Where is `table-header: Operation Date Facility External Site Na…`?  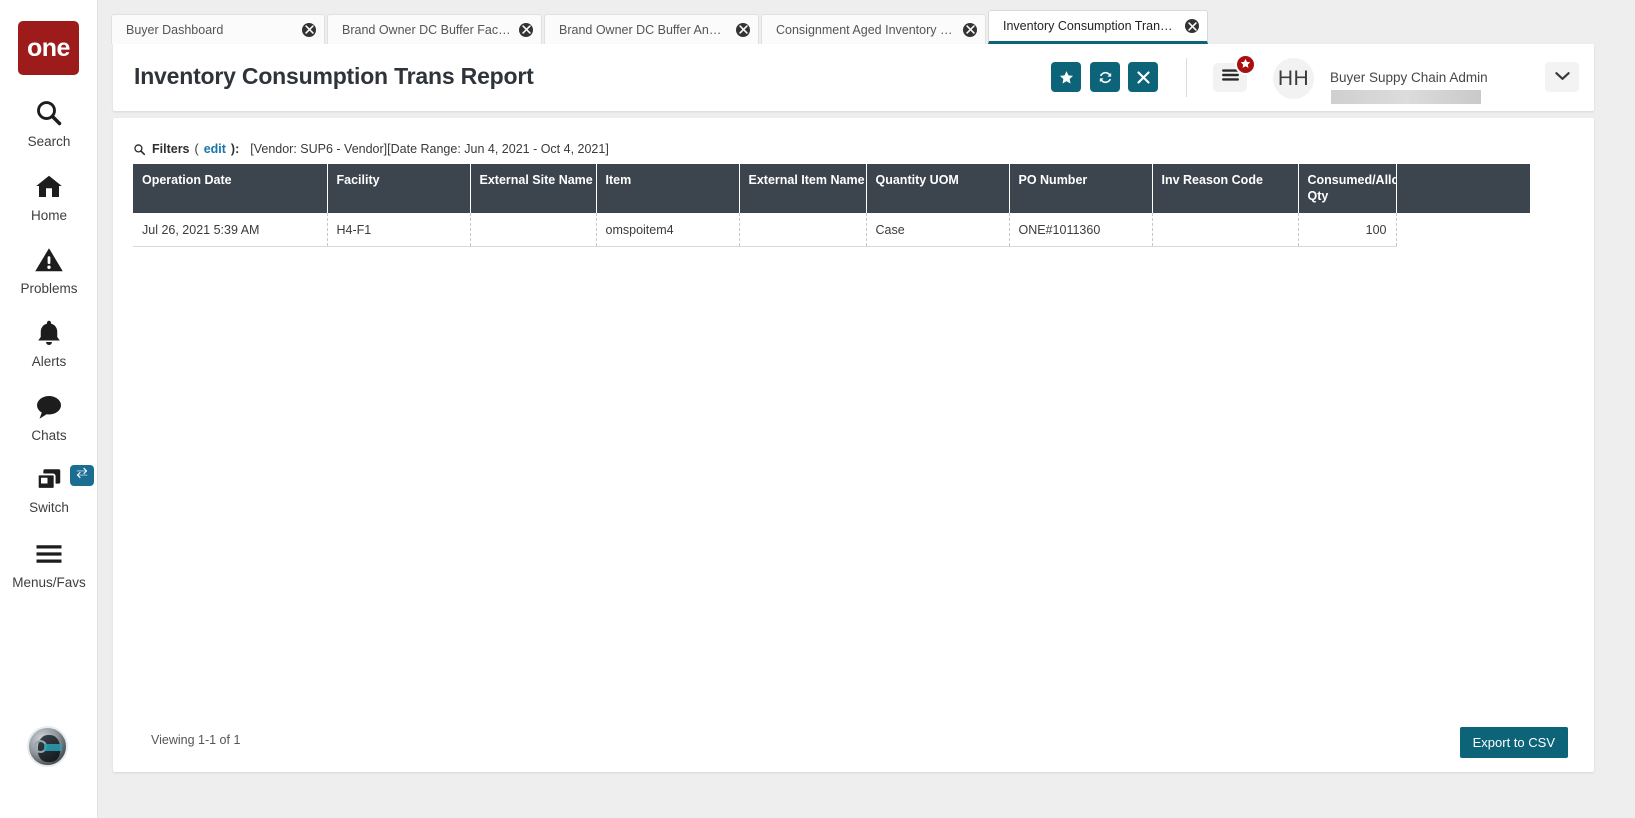
table-header: Operation Date Facility External Site Na… is located at coordinates (831, 189).